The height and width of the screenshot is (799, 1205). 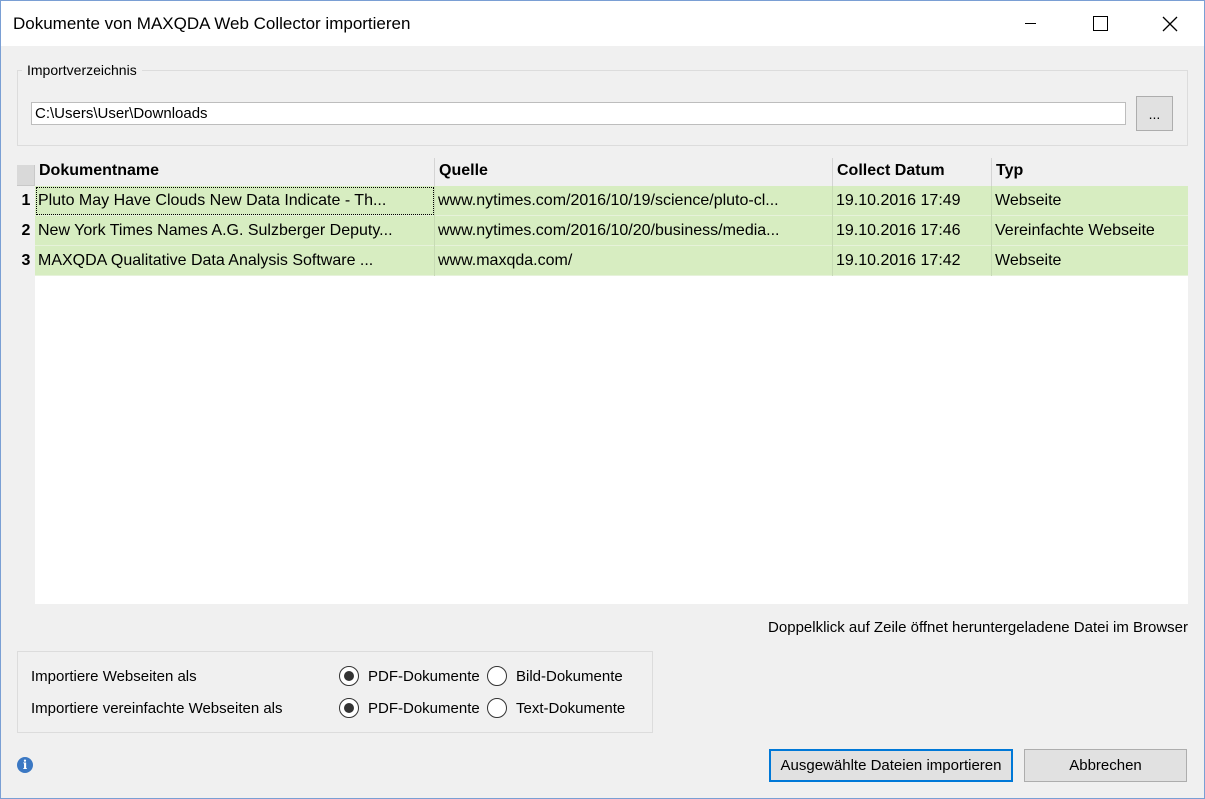 I want to click on maximize-button, so click(x=1100, y=23).